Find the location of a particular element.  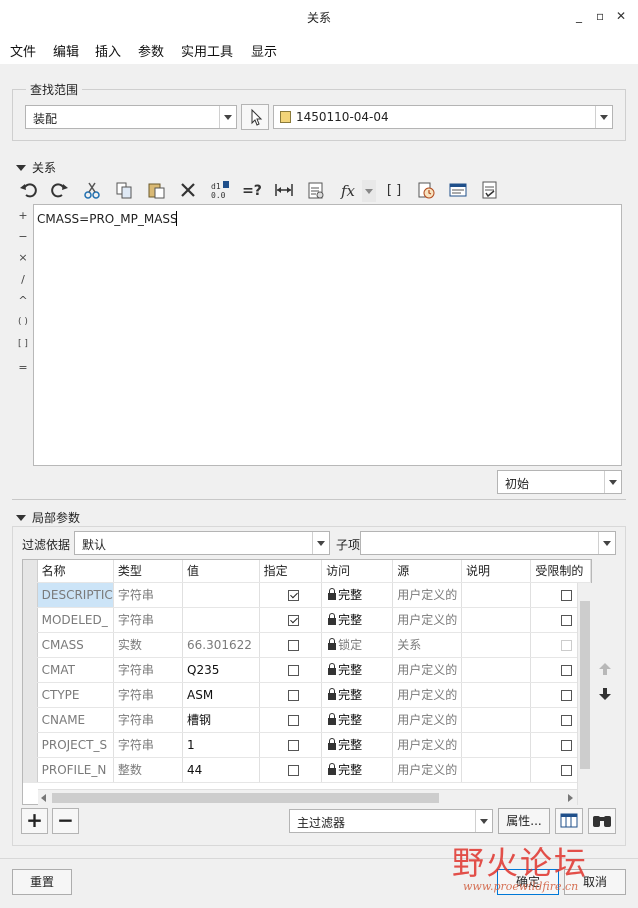

cell-source: 关系 is located at coordinates (427, 645).